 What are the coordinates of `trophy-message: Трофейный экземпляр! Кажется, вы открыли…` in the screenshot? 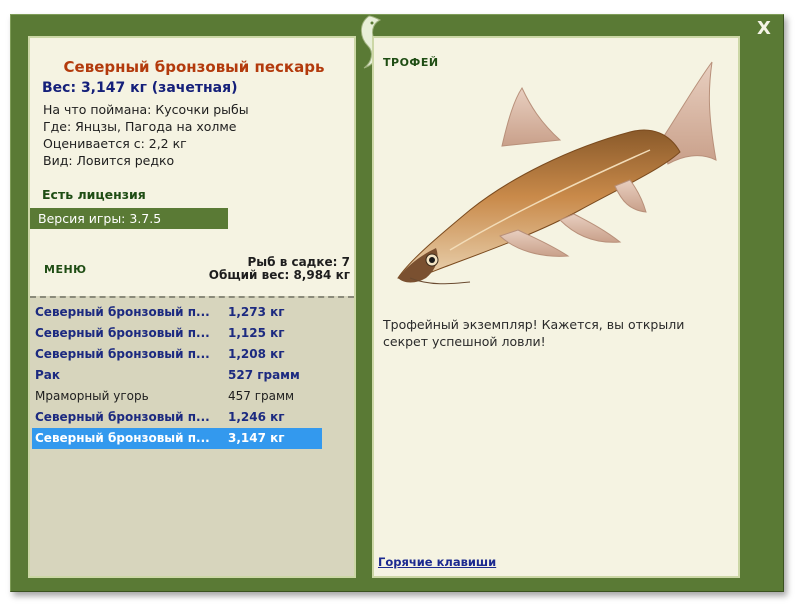 It's located at (534, 333).